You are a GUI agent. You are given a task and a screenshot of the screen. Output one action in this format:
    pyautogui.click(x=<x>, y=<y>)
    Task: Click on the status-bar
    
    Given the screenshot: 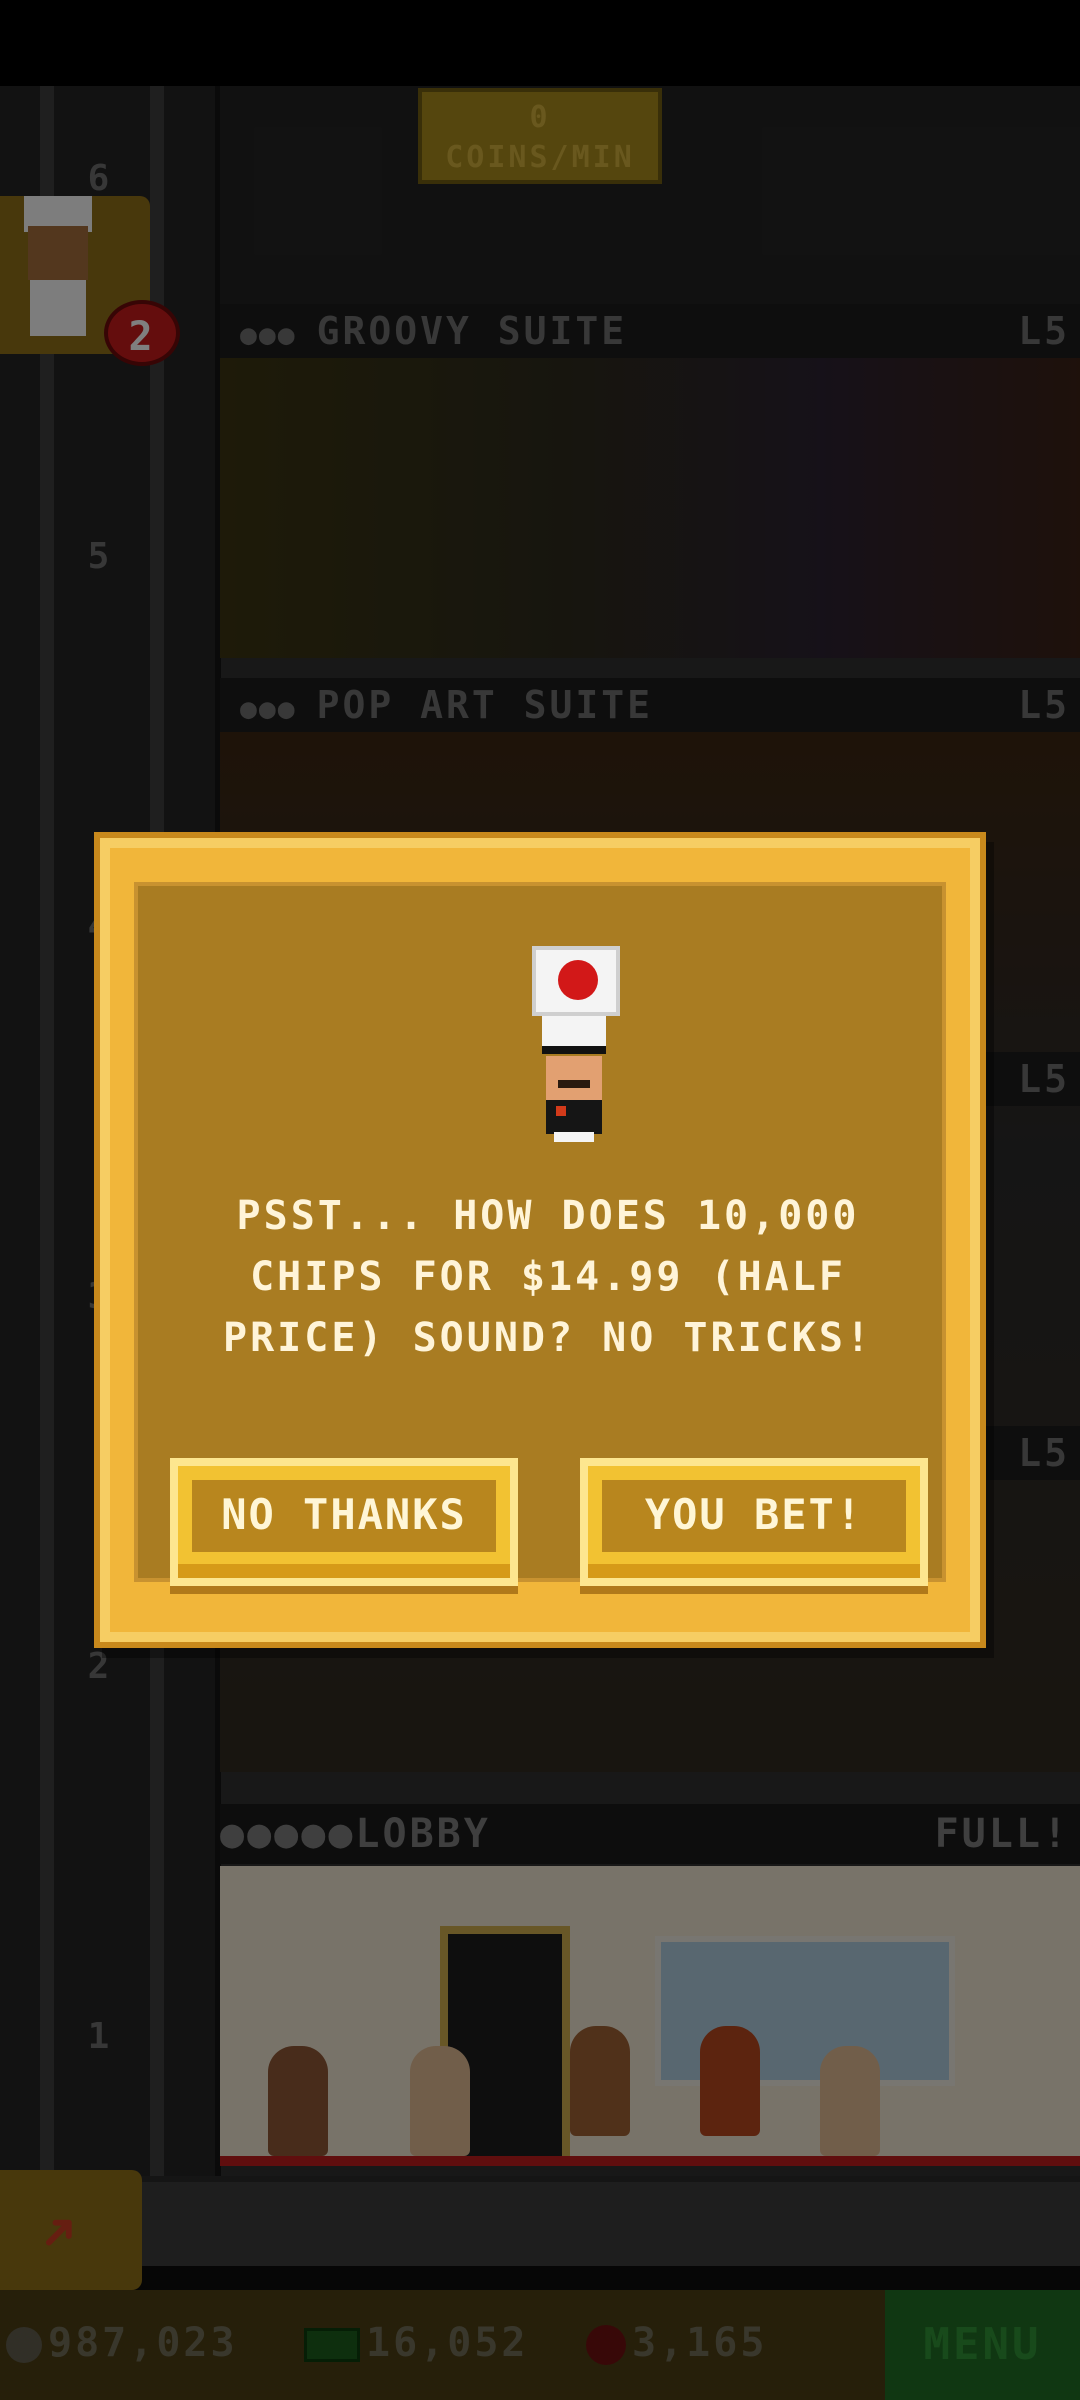 What is the action you would take?
    pyautogui.click(x=540, y=43)
    